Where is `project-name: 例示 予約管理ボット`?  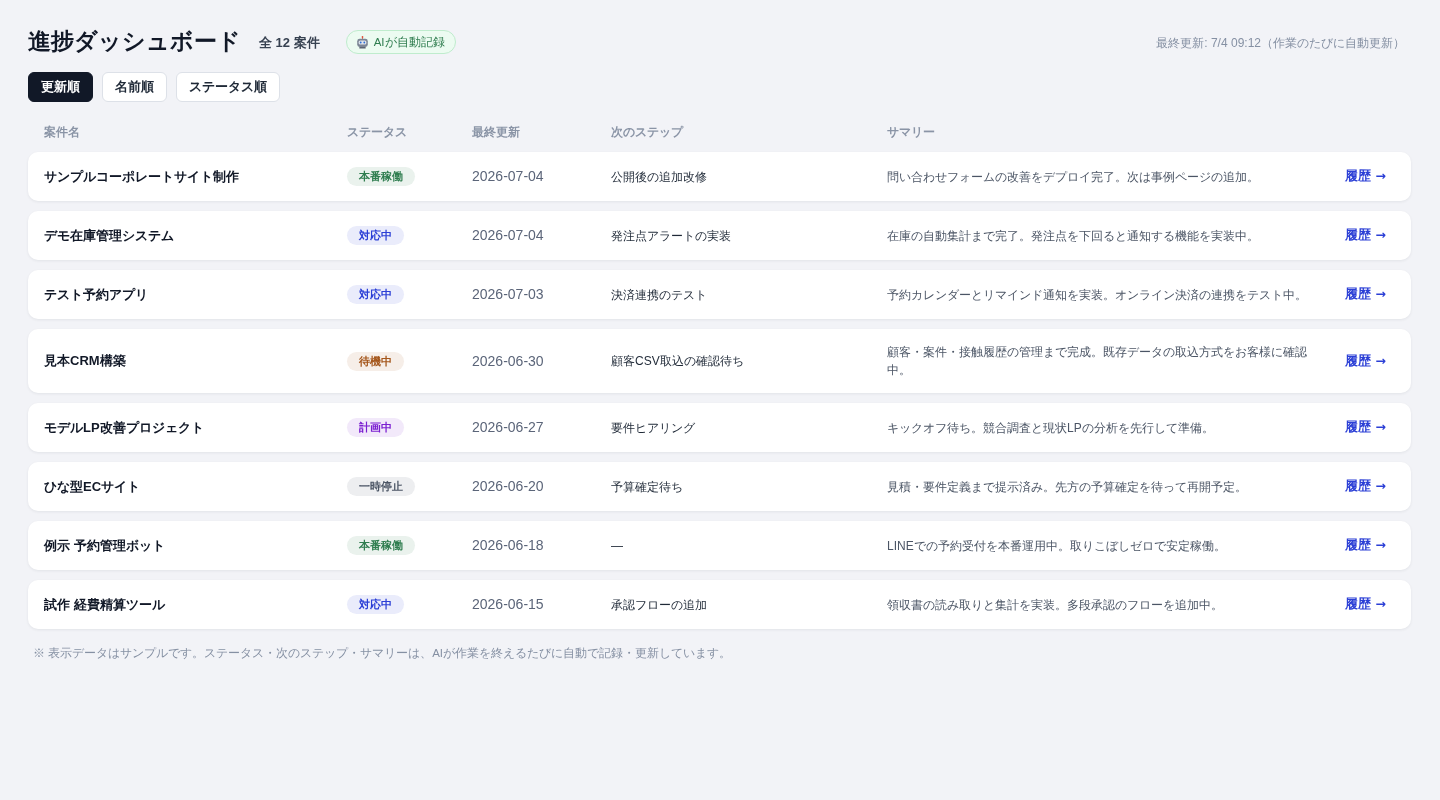
project-name: 例示 予約管理ボット is located at coordinates (104, 545).